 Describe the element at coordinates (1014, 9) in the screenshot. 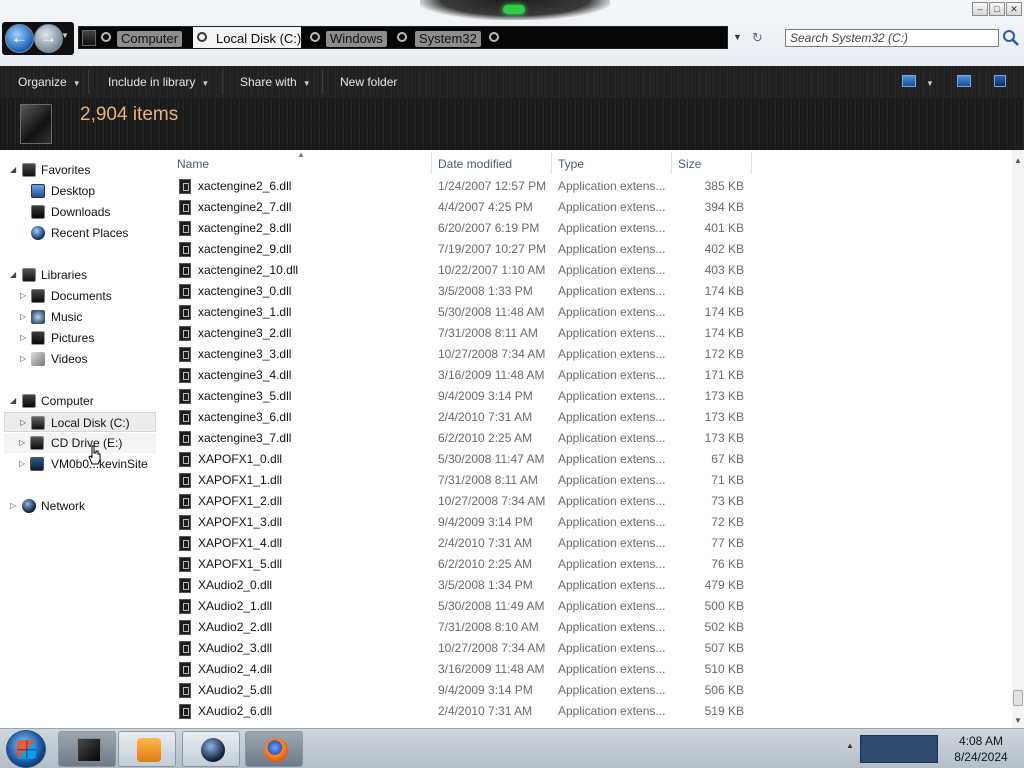

I see `close-button: ✕` at that location.